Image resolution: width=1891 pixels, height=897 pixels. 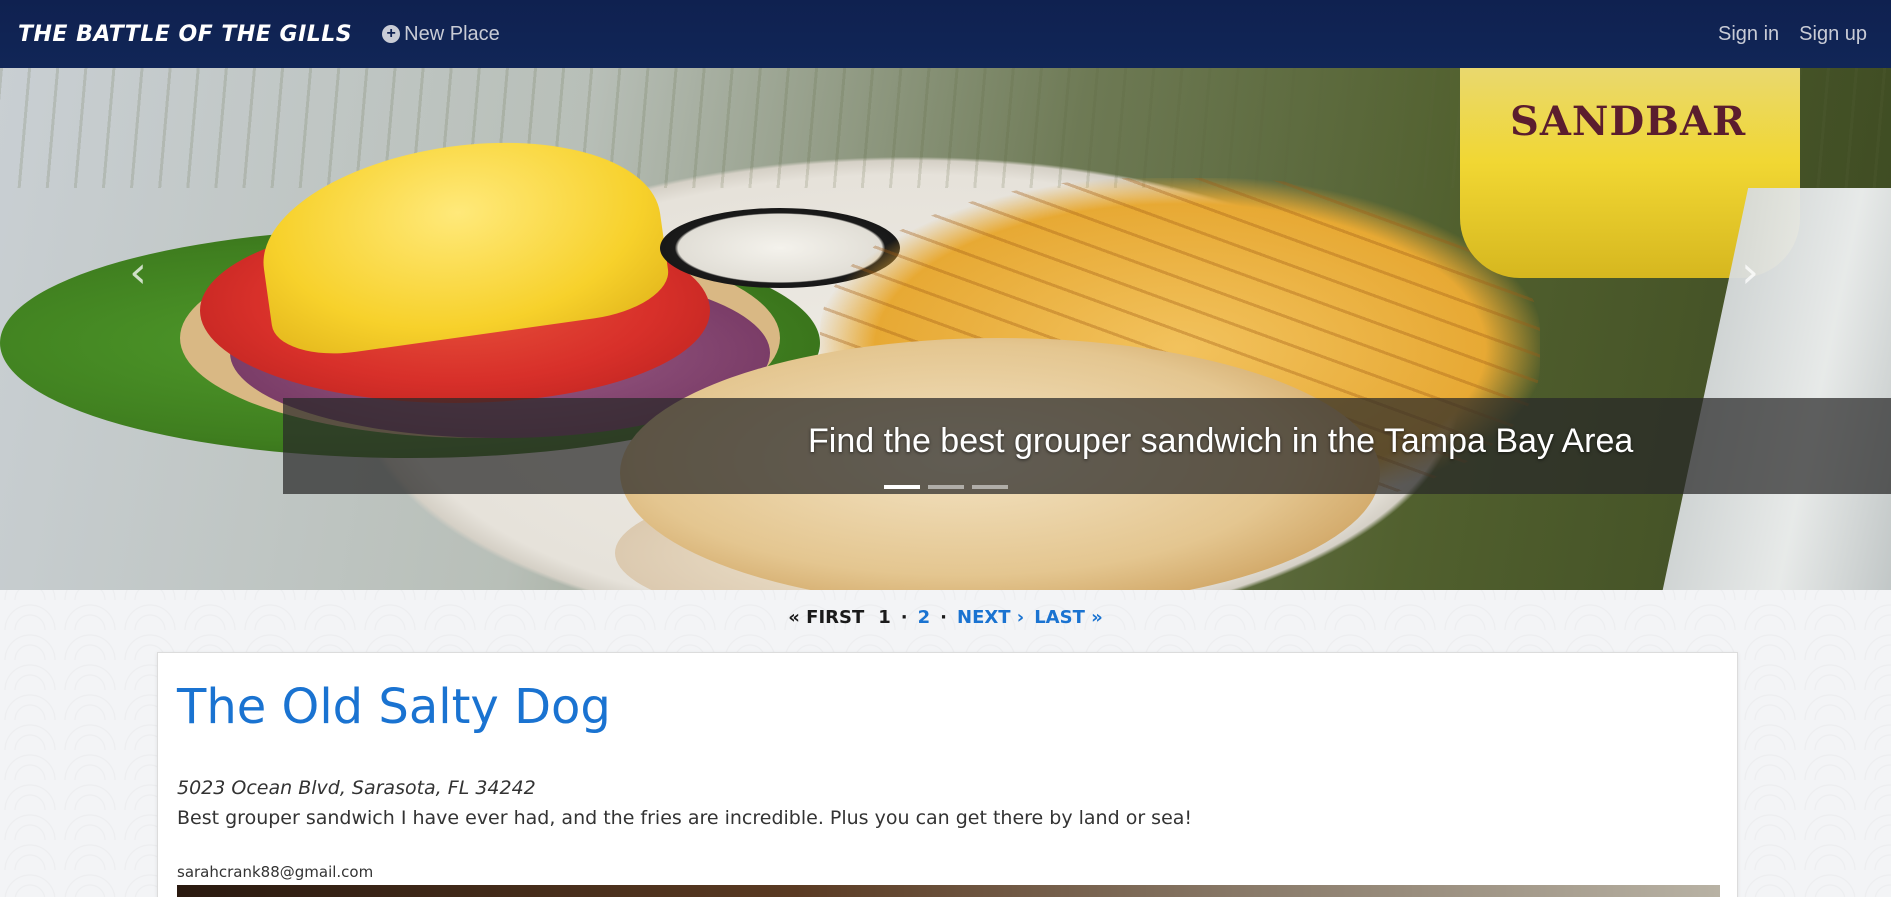 I want to click on chevron-right-icon: ›, so click(x=1750, y=272).